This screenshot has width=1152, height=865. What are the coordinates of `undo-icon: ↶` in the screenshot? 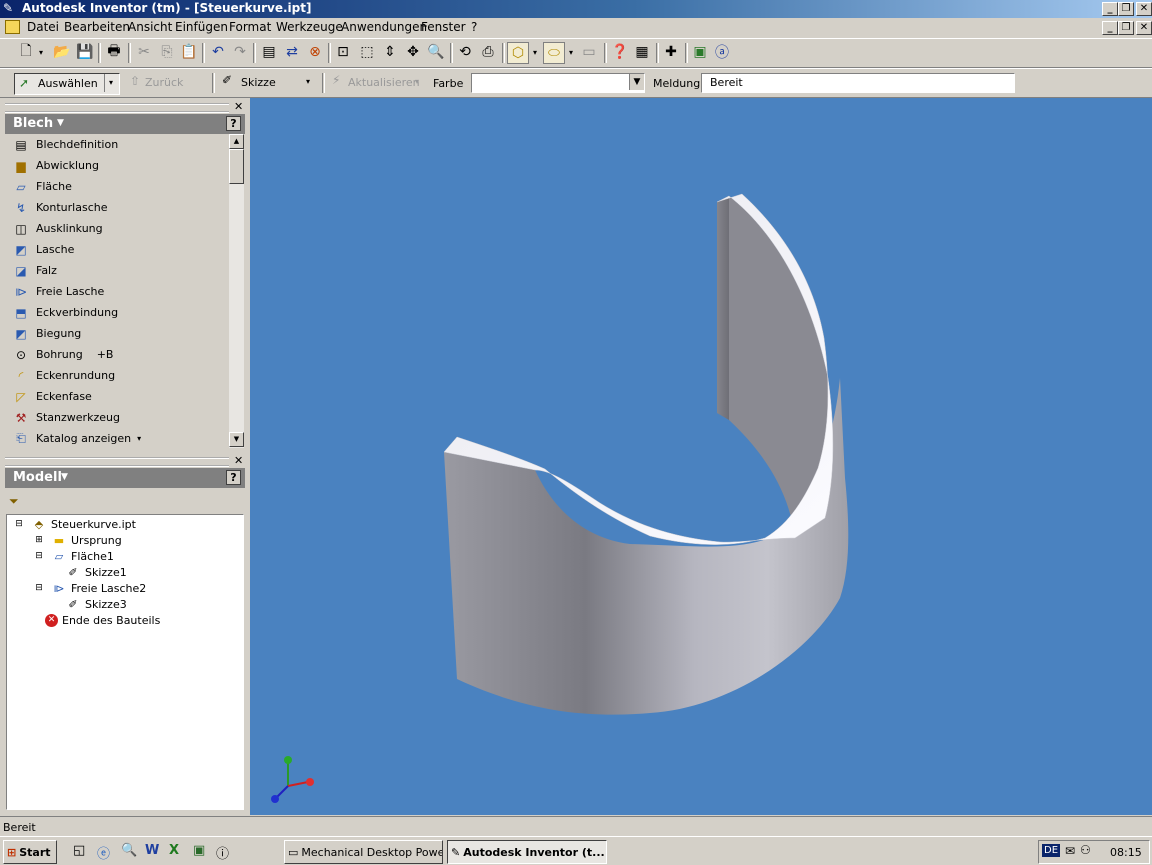 It's located at (218, 52).